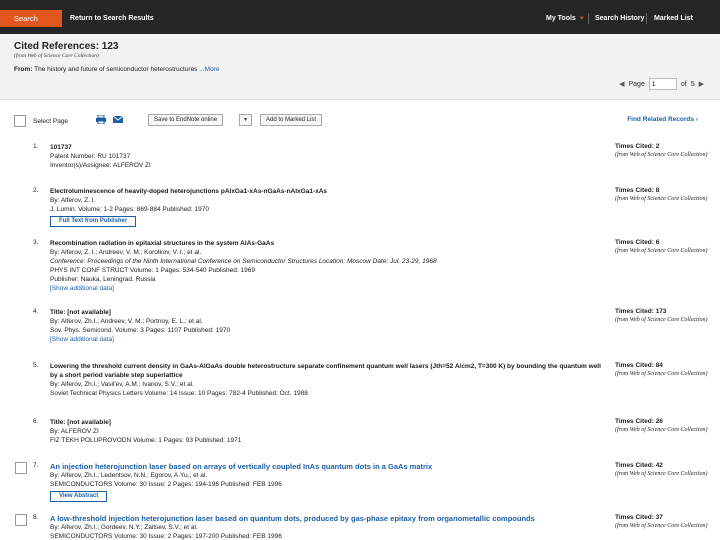 The width and height of the screenshot is (720, 540). I want to click on times-cited-count: Times Cited: 6, so click(637, 242).